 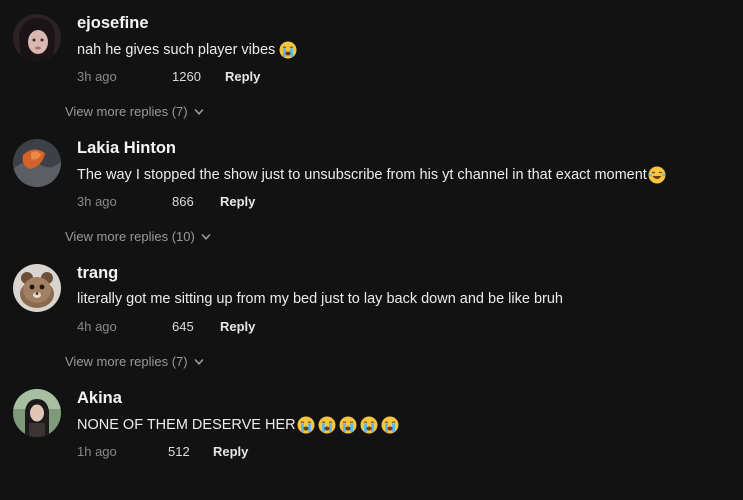 I want to click on like-count: 866, so click(x=183, y=201).